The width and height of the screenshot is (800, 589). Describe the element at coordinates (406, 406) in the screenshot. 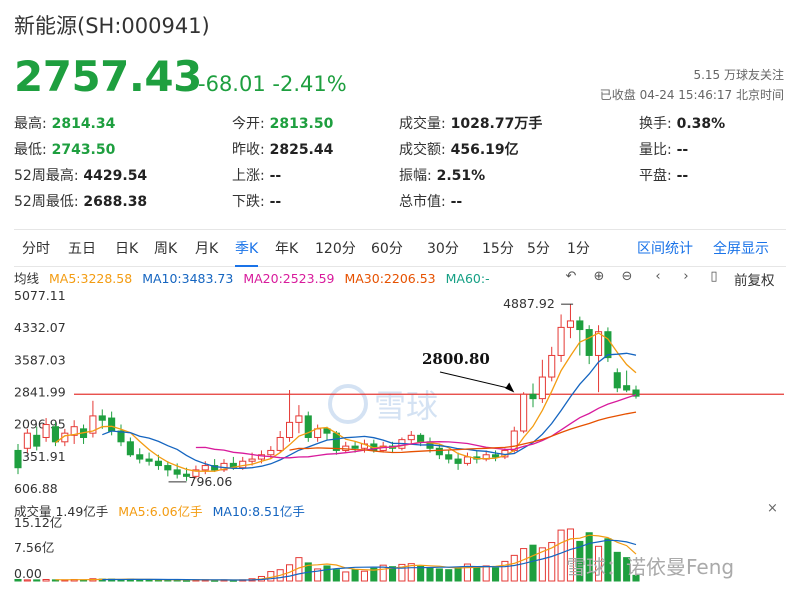

I see `watermark-logo-text: 雪球` at that location.